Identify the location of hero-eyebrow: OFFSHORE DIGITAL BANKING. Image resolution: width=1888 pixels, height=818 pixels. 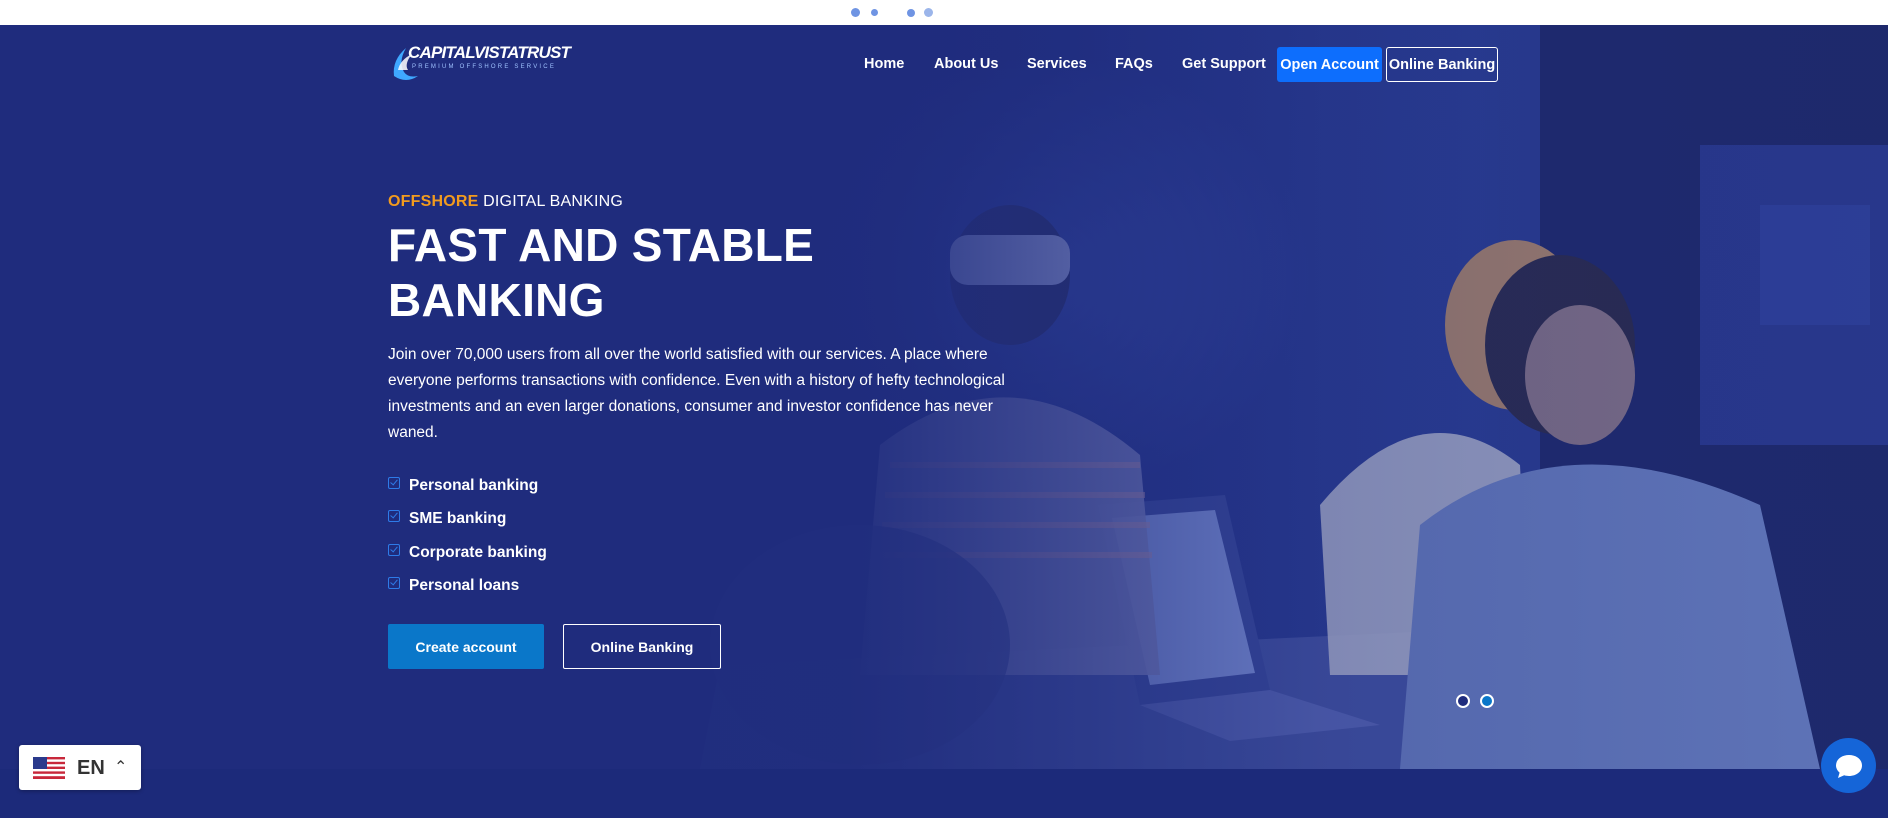
(505, 202).